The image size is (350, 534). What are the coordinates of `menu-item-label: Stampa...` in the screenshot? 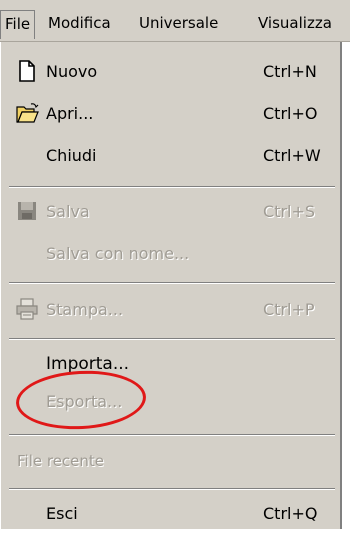 It's located at (85, 309).